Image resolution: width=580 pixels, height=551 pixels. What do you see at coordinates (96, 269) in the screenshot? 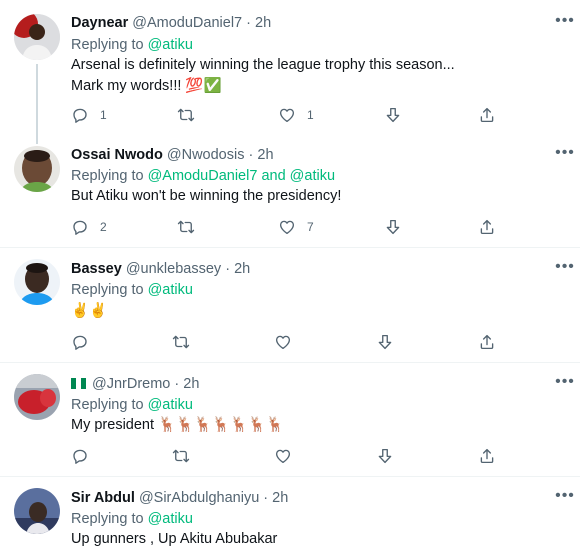
I see `display-name: Bassey` at bounding box center [96, 269].